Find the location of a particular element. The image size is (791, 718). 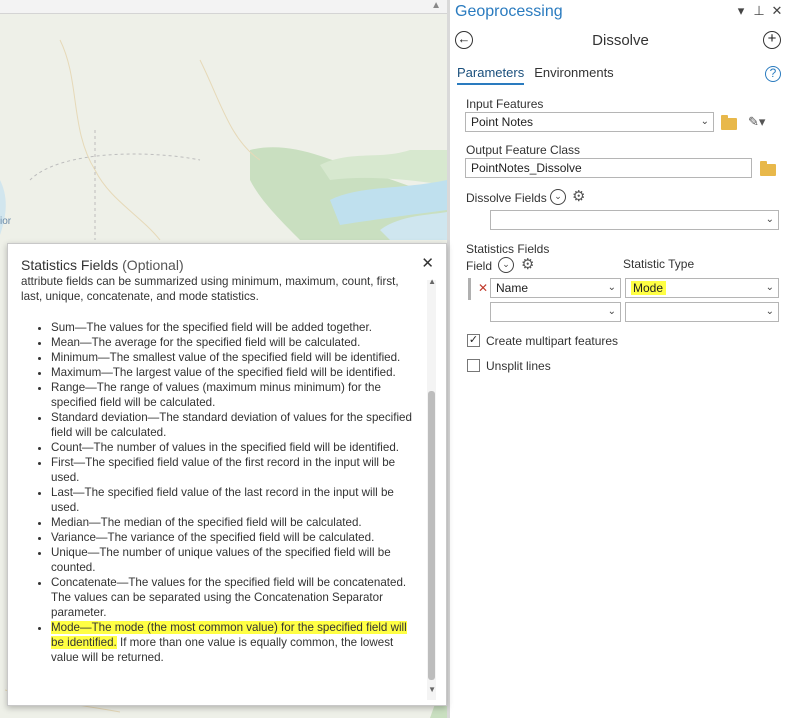

tab-parameters: Parameters is located at coordinates (491, 75).